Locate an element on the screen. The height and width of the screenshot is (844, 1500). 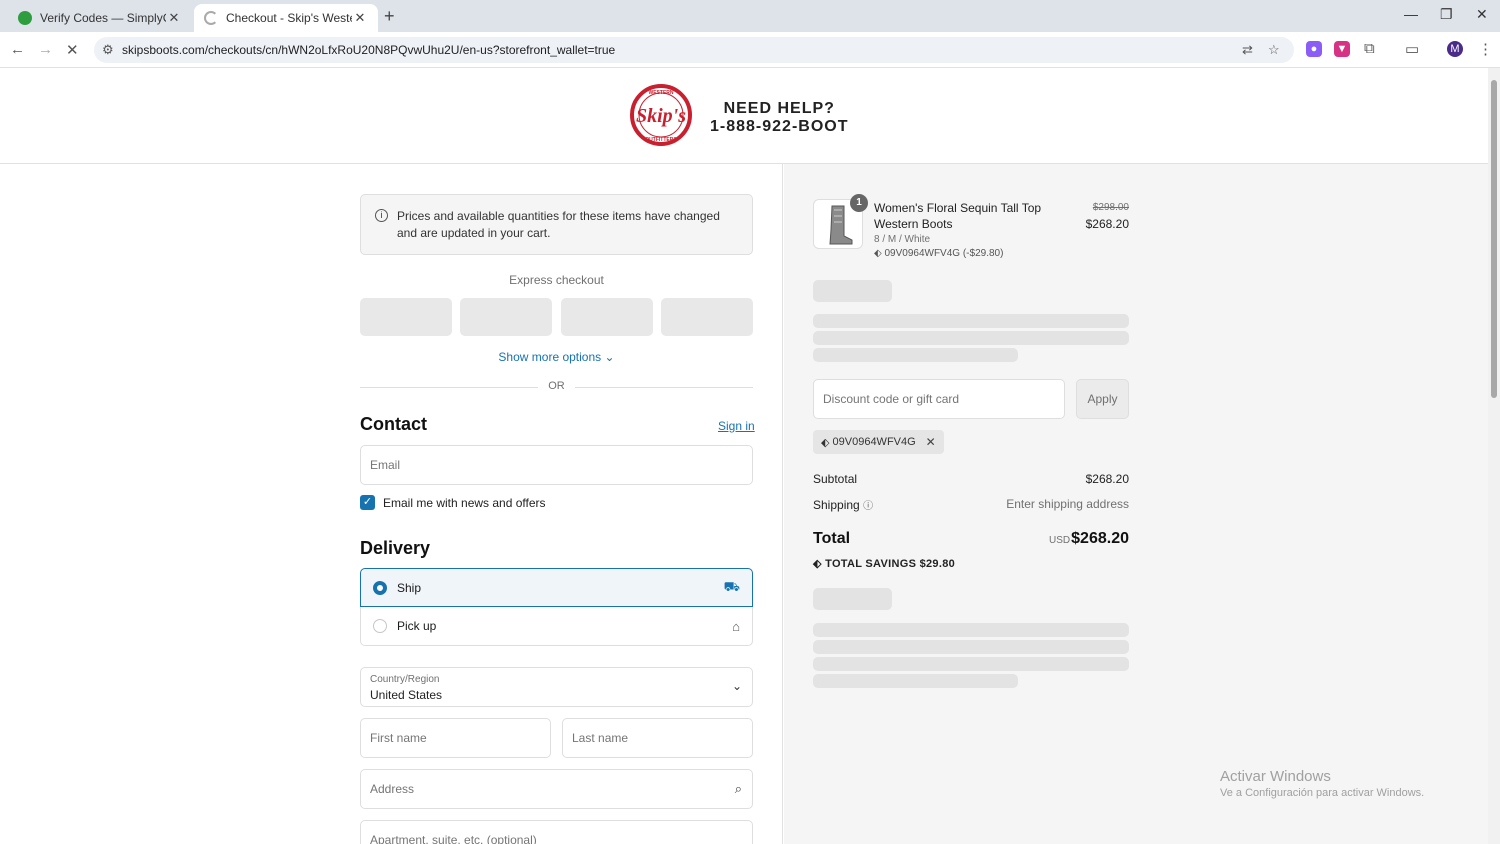
simplycodes-favicon-icon is located at coordinates (25, 18).